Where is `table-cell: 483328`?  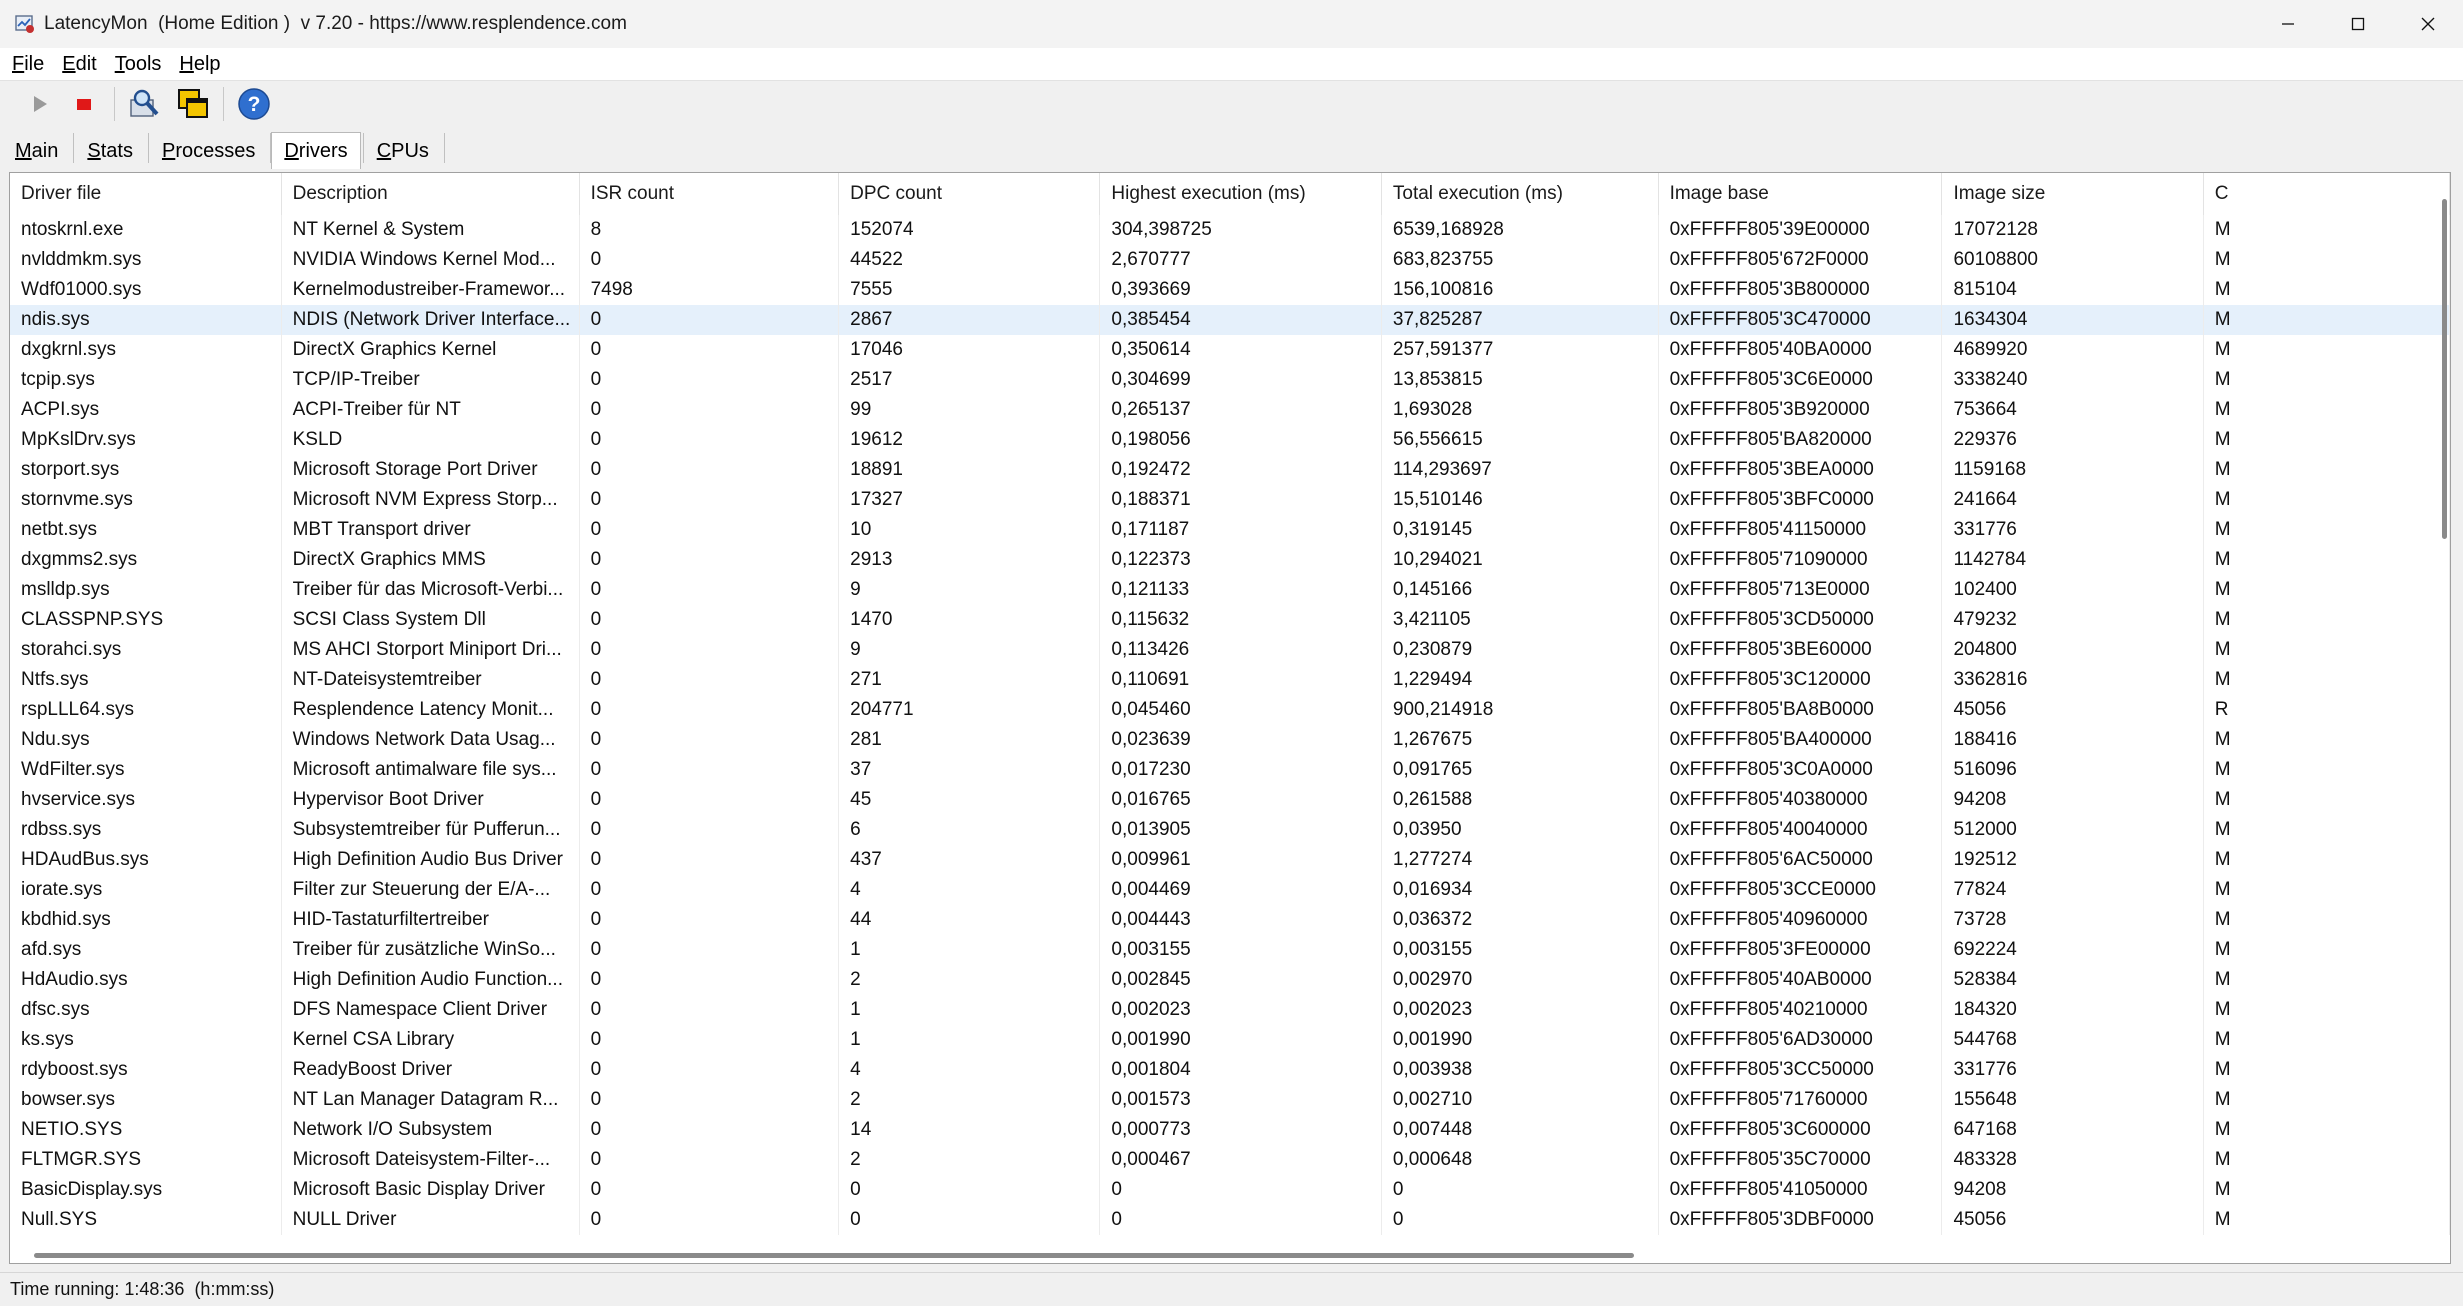 table-cell: 483328 is located at coordinates (2072, 1160).